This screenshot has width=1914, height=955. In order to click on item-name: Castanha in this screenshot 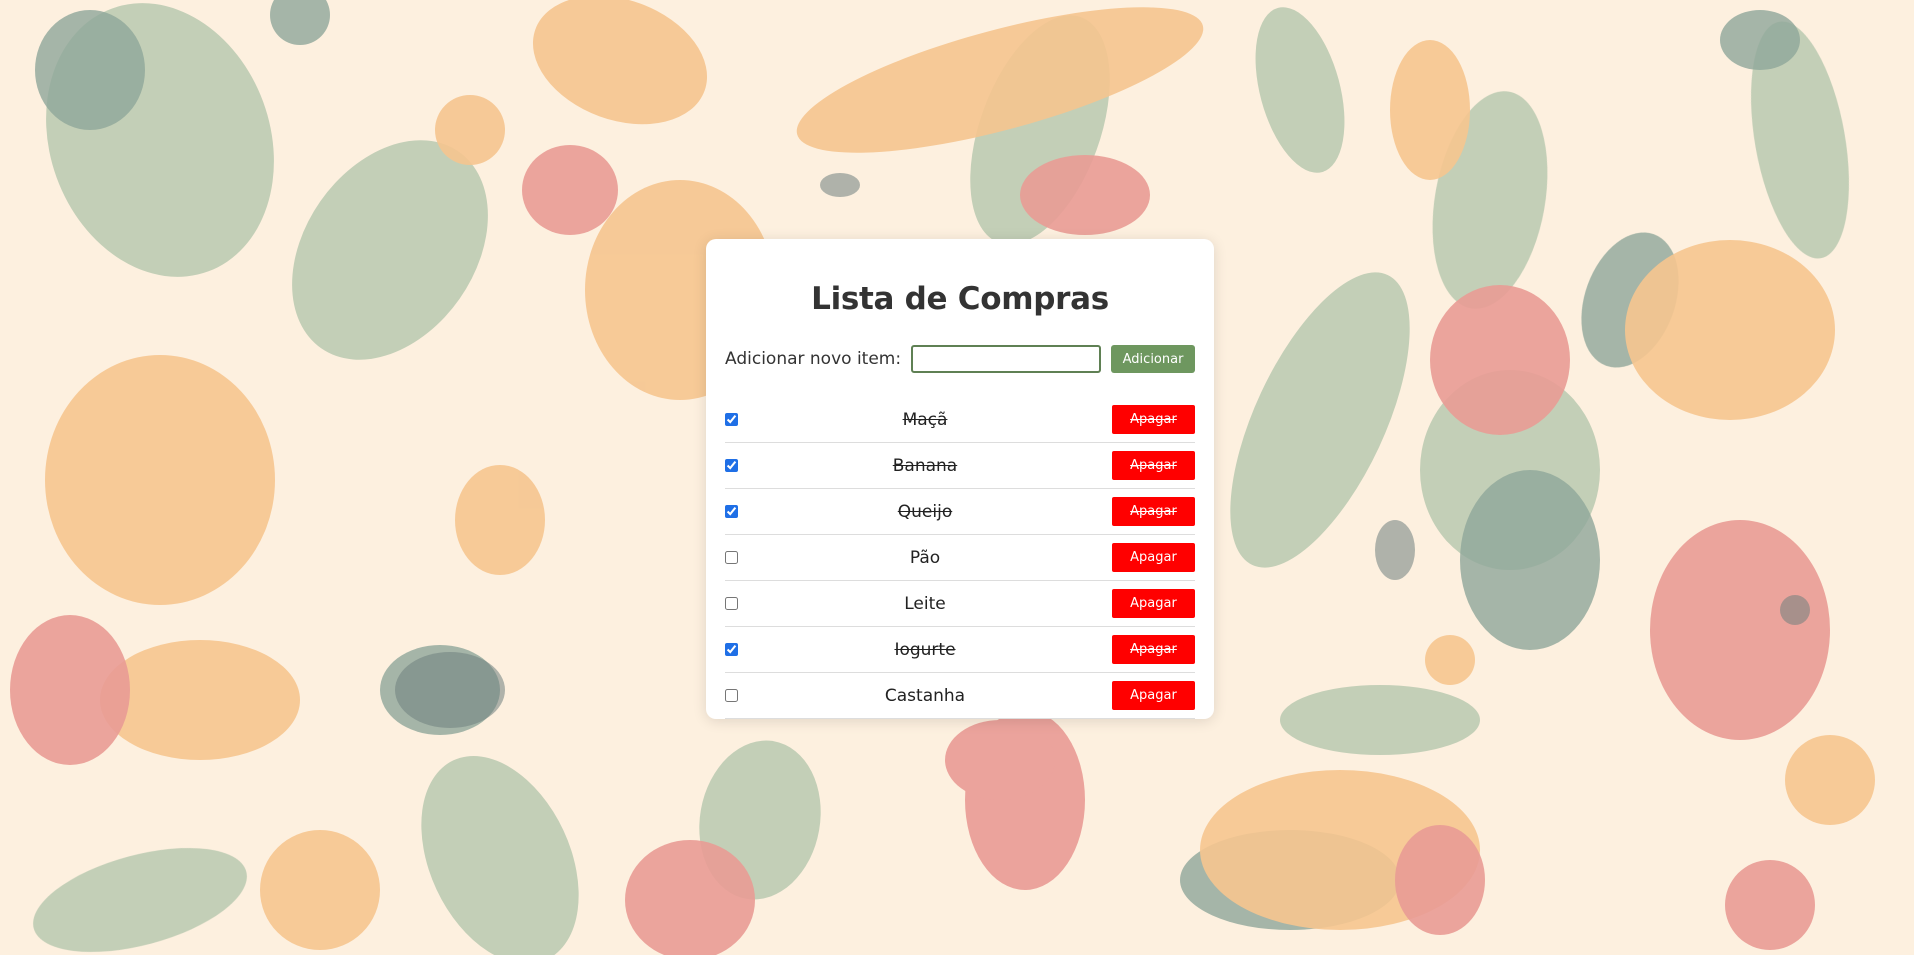, I will do `click(925, 695)`.